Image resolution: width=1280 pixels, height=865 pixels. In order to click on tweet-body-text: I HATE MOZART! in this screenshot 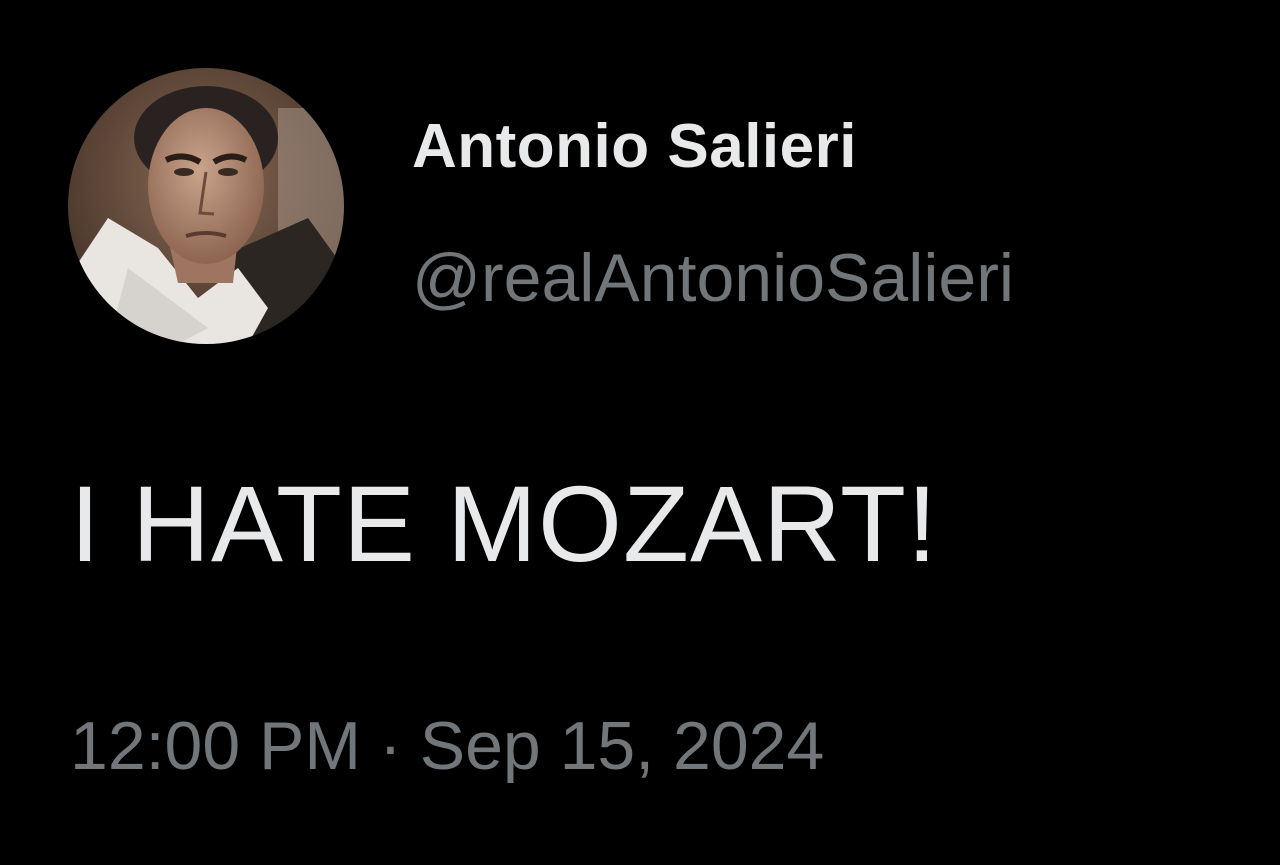, I will do `click(504, 523)`.